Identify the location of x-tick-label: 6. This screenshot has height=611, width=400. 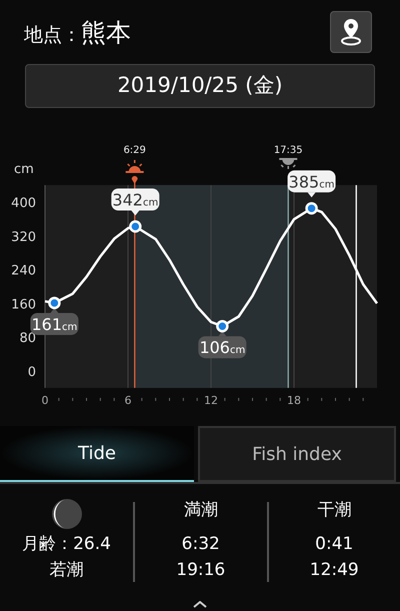
(128, 400).